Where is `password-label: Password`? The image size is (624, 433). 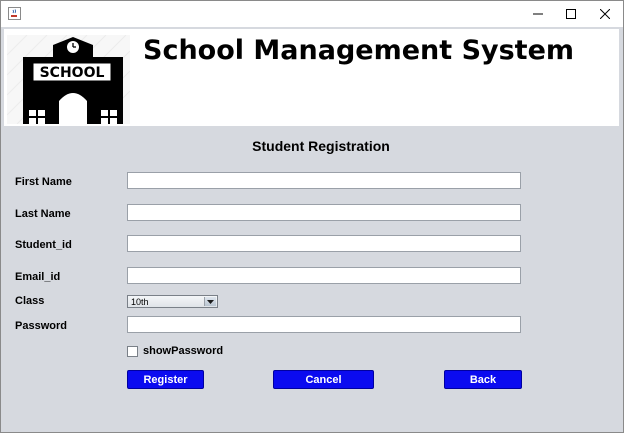
password-label: Password is located at coordinates (41, 326).